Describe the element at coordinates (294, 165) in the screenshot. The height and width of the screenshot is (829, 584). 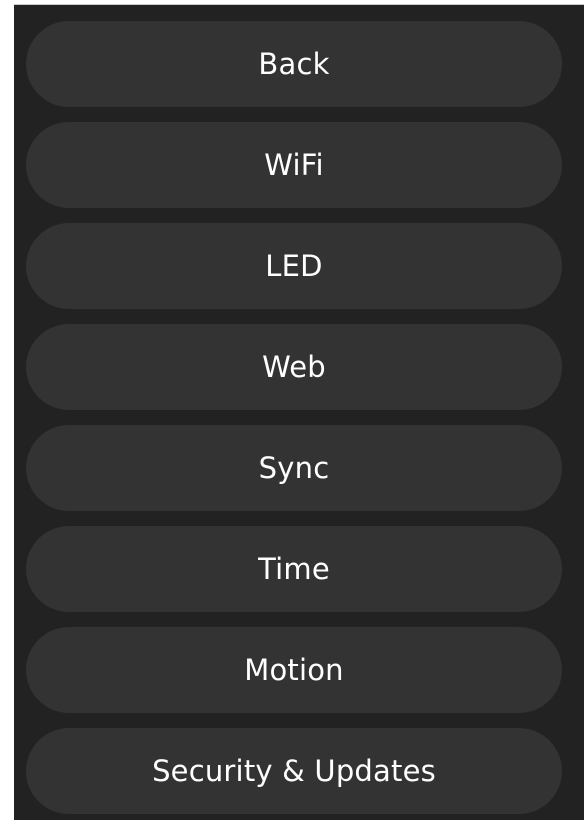
I see `wifi-button: WiFi` at that location.